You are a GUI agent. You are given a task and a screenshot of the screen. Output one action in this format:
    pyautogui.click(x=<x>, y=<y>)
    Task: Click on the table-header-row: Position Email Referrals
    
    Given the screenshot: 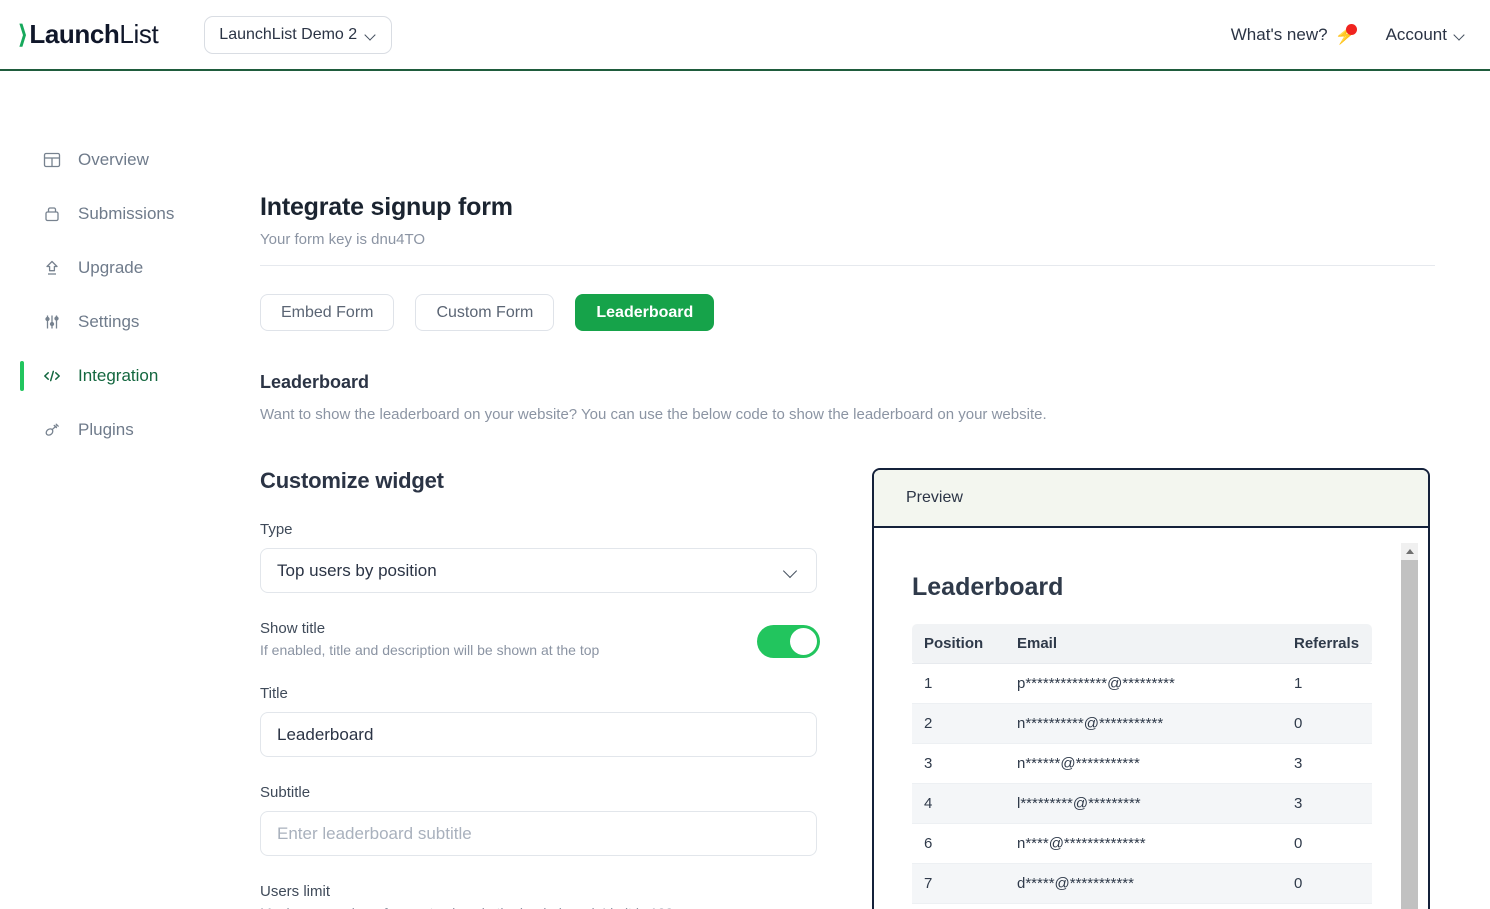 What is the action you would take?
    pyautogui.click(x=1142, y=644)
    